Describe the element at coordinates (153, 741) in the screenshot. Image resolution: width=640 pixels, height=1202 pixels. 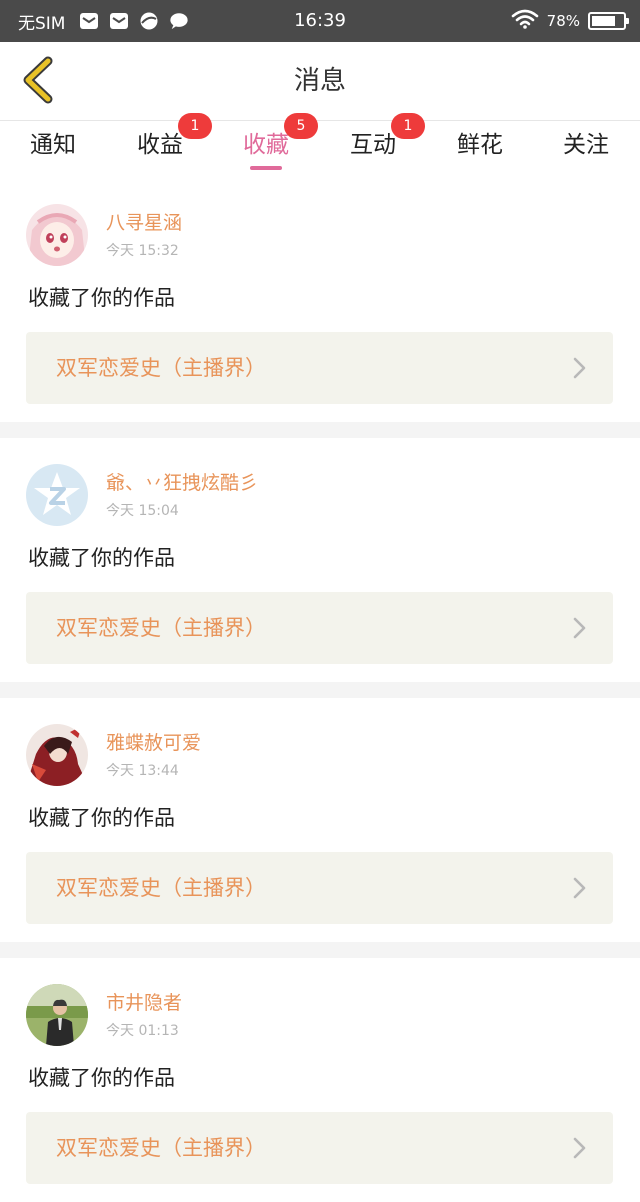
I see `user-name: 雅蝶赦可爱` at that location.